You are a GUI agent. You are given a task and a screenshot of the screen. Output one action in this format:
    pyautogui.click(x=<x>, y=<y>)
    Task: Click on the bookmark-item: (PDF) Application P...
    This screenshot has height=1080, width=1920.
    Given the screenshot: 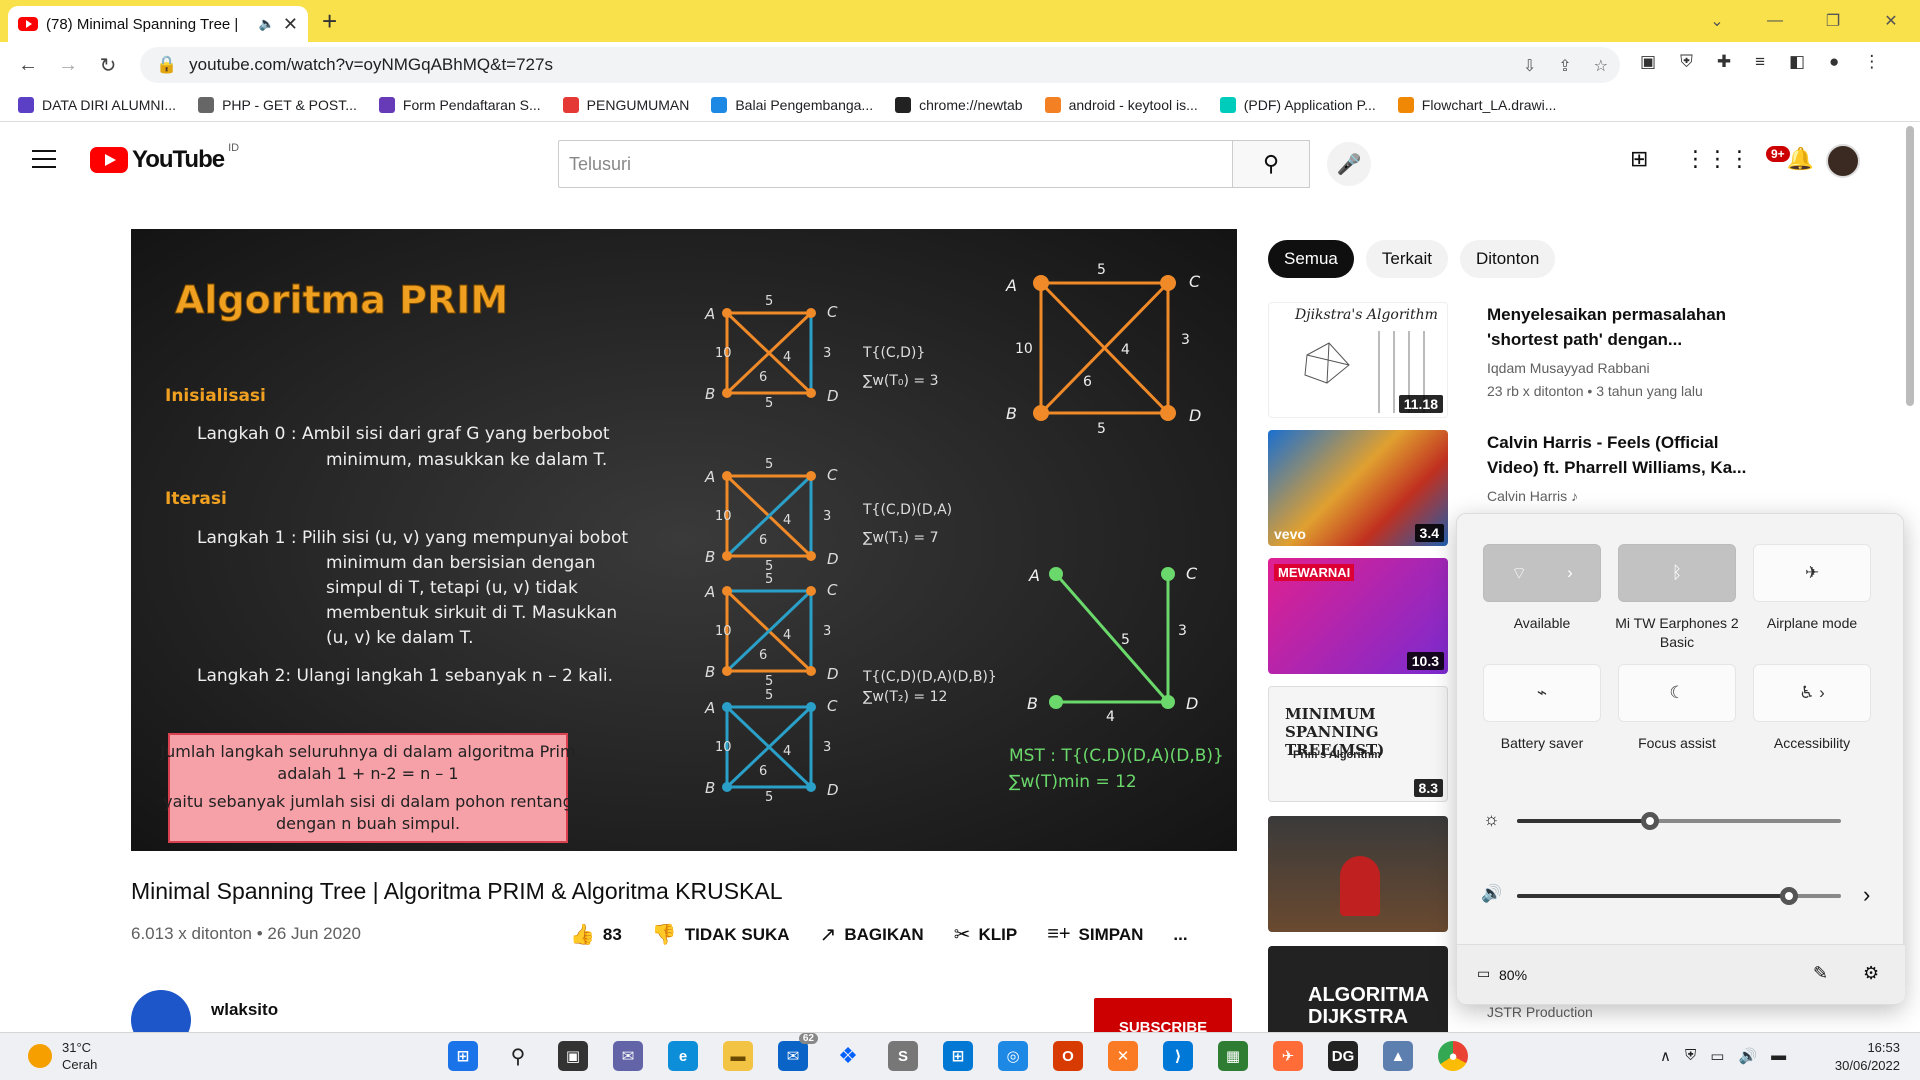 What is the action you would take?
    pyautogui.click(x=1297, y=104)
    